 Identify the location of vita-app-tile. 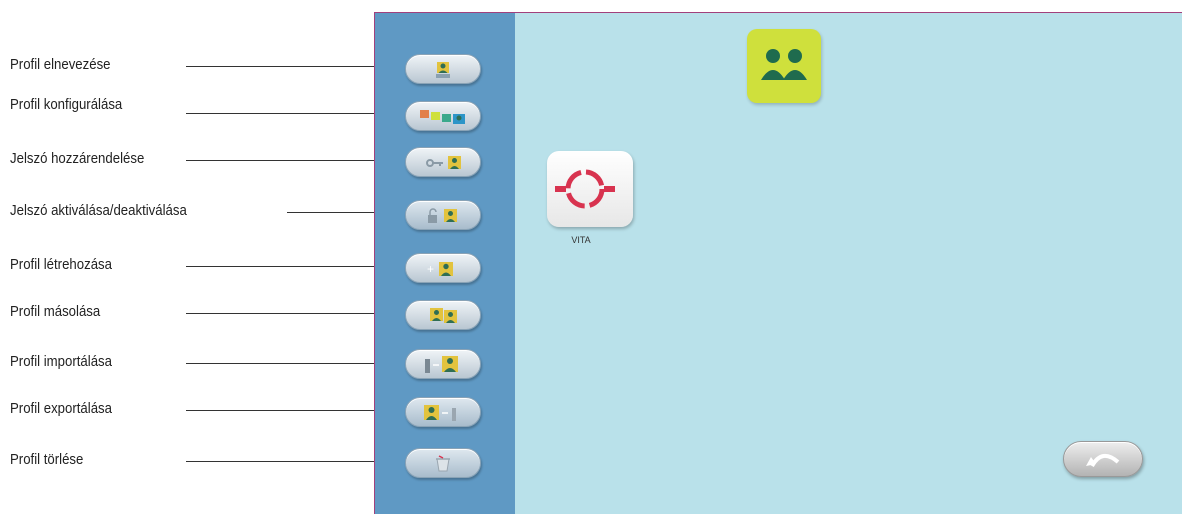
(590, 189).